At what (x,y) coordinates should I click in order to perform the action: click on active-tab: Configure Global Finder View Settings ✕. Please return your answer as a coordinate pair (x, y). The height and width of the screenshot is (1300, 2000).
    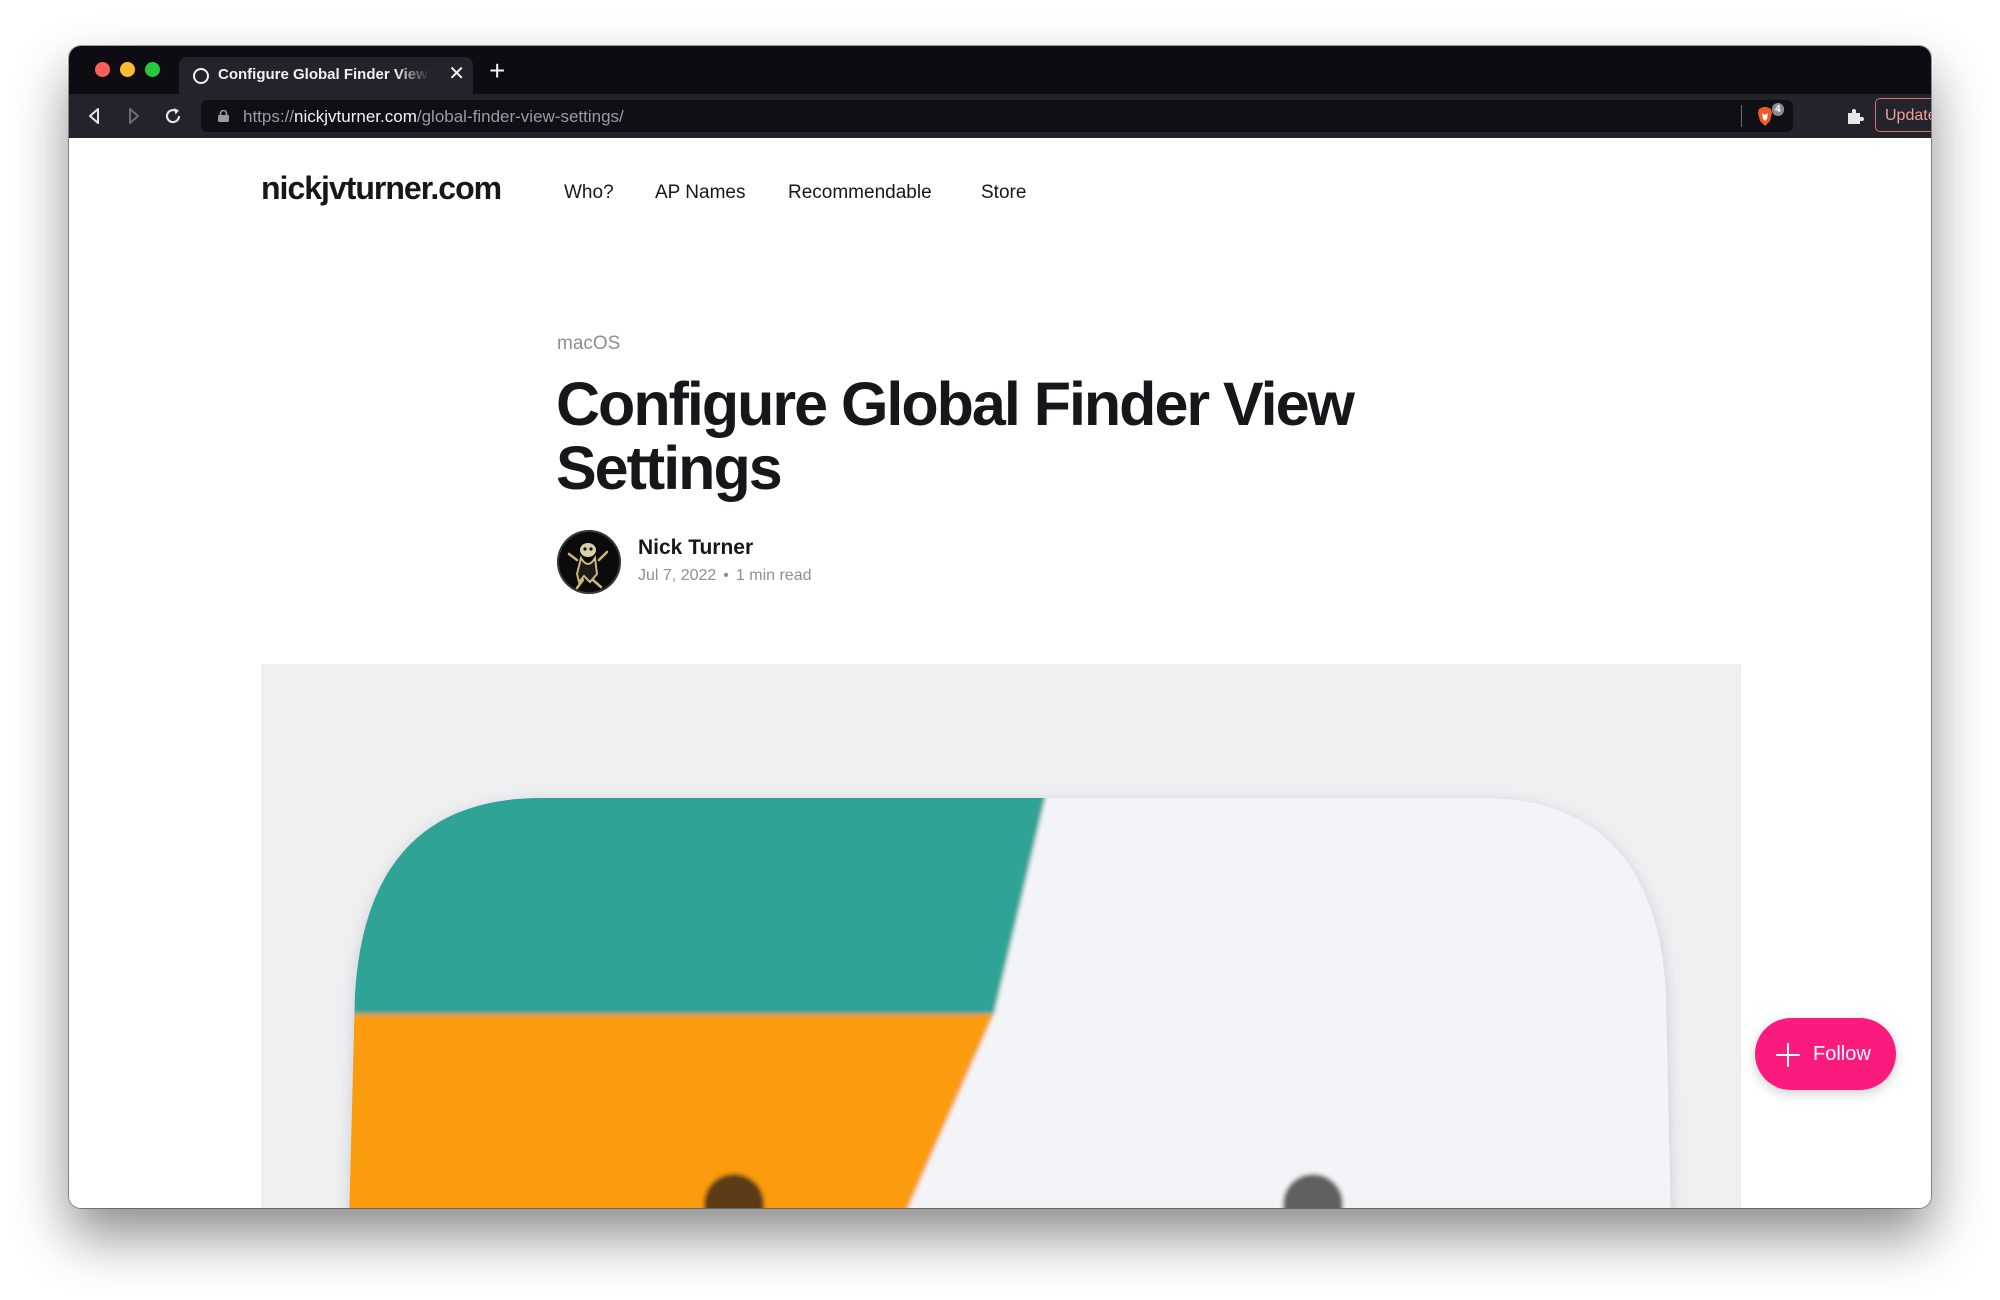
    Looking at the image, I should click on (326, 75).